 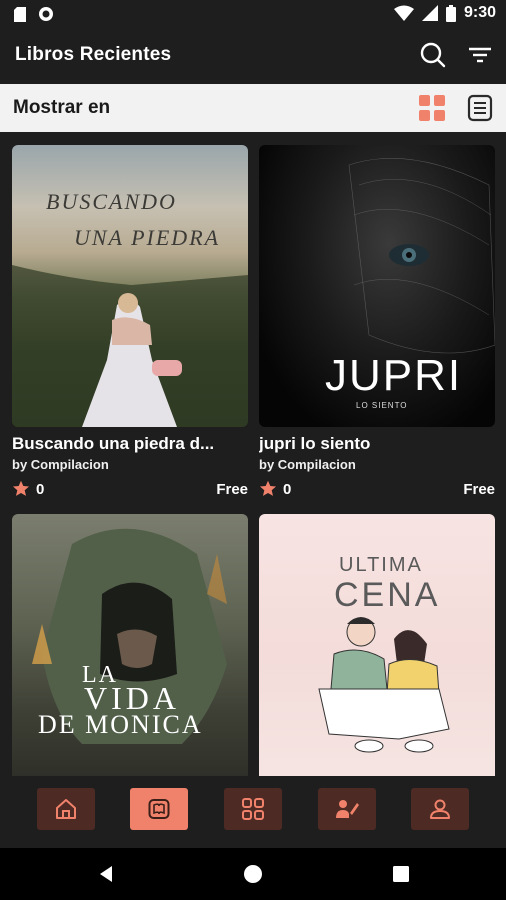 I want to click on view-mode-bar: Mostrar en, so click(x=253, y=108).